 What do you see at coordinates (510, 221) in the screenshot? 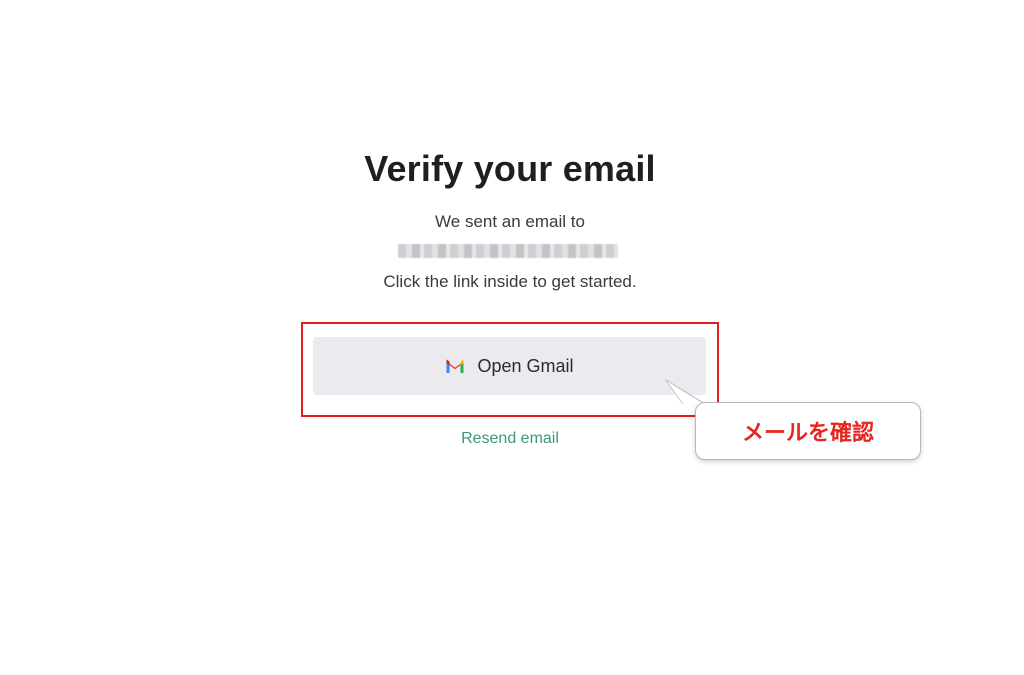
I see `sent-email-text: We sent an email to` at bounding box center [510, 221].